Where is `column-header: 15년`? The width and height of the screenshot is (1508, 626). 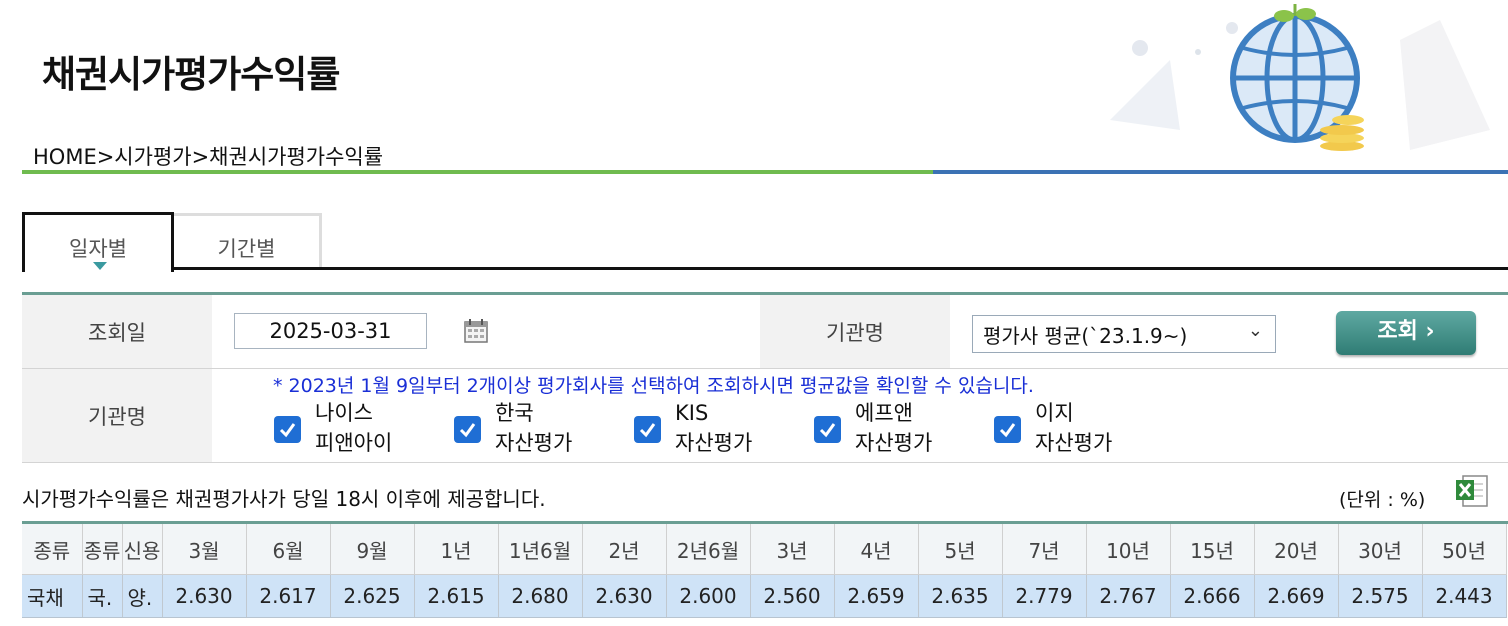 column-header: 15년 is located at coordinates (1212, 549).